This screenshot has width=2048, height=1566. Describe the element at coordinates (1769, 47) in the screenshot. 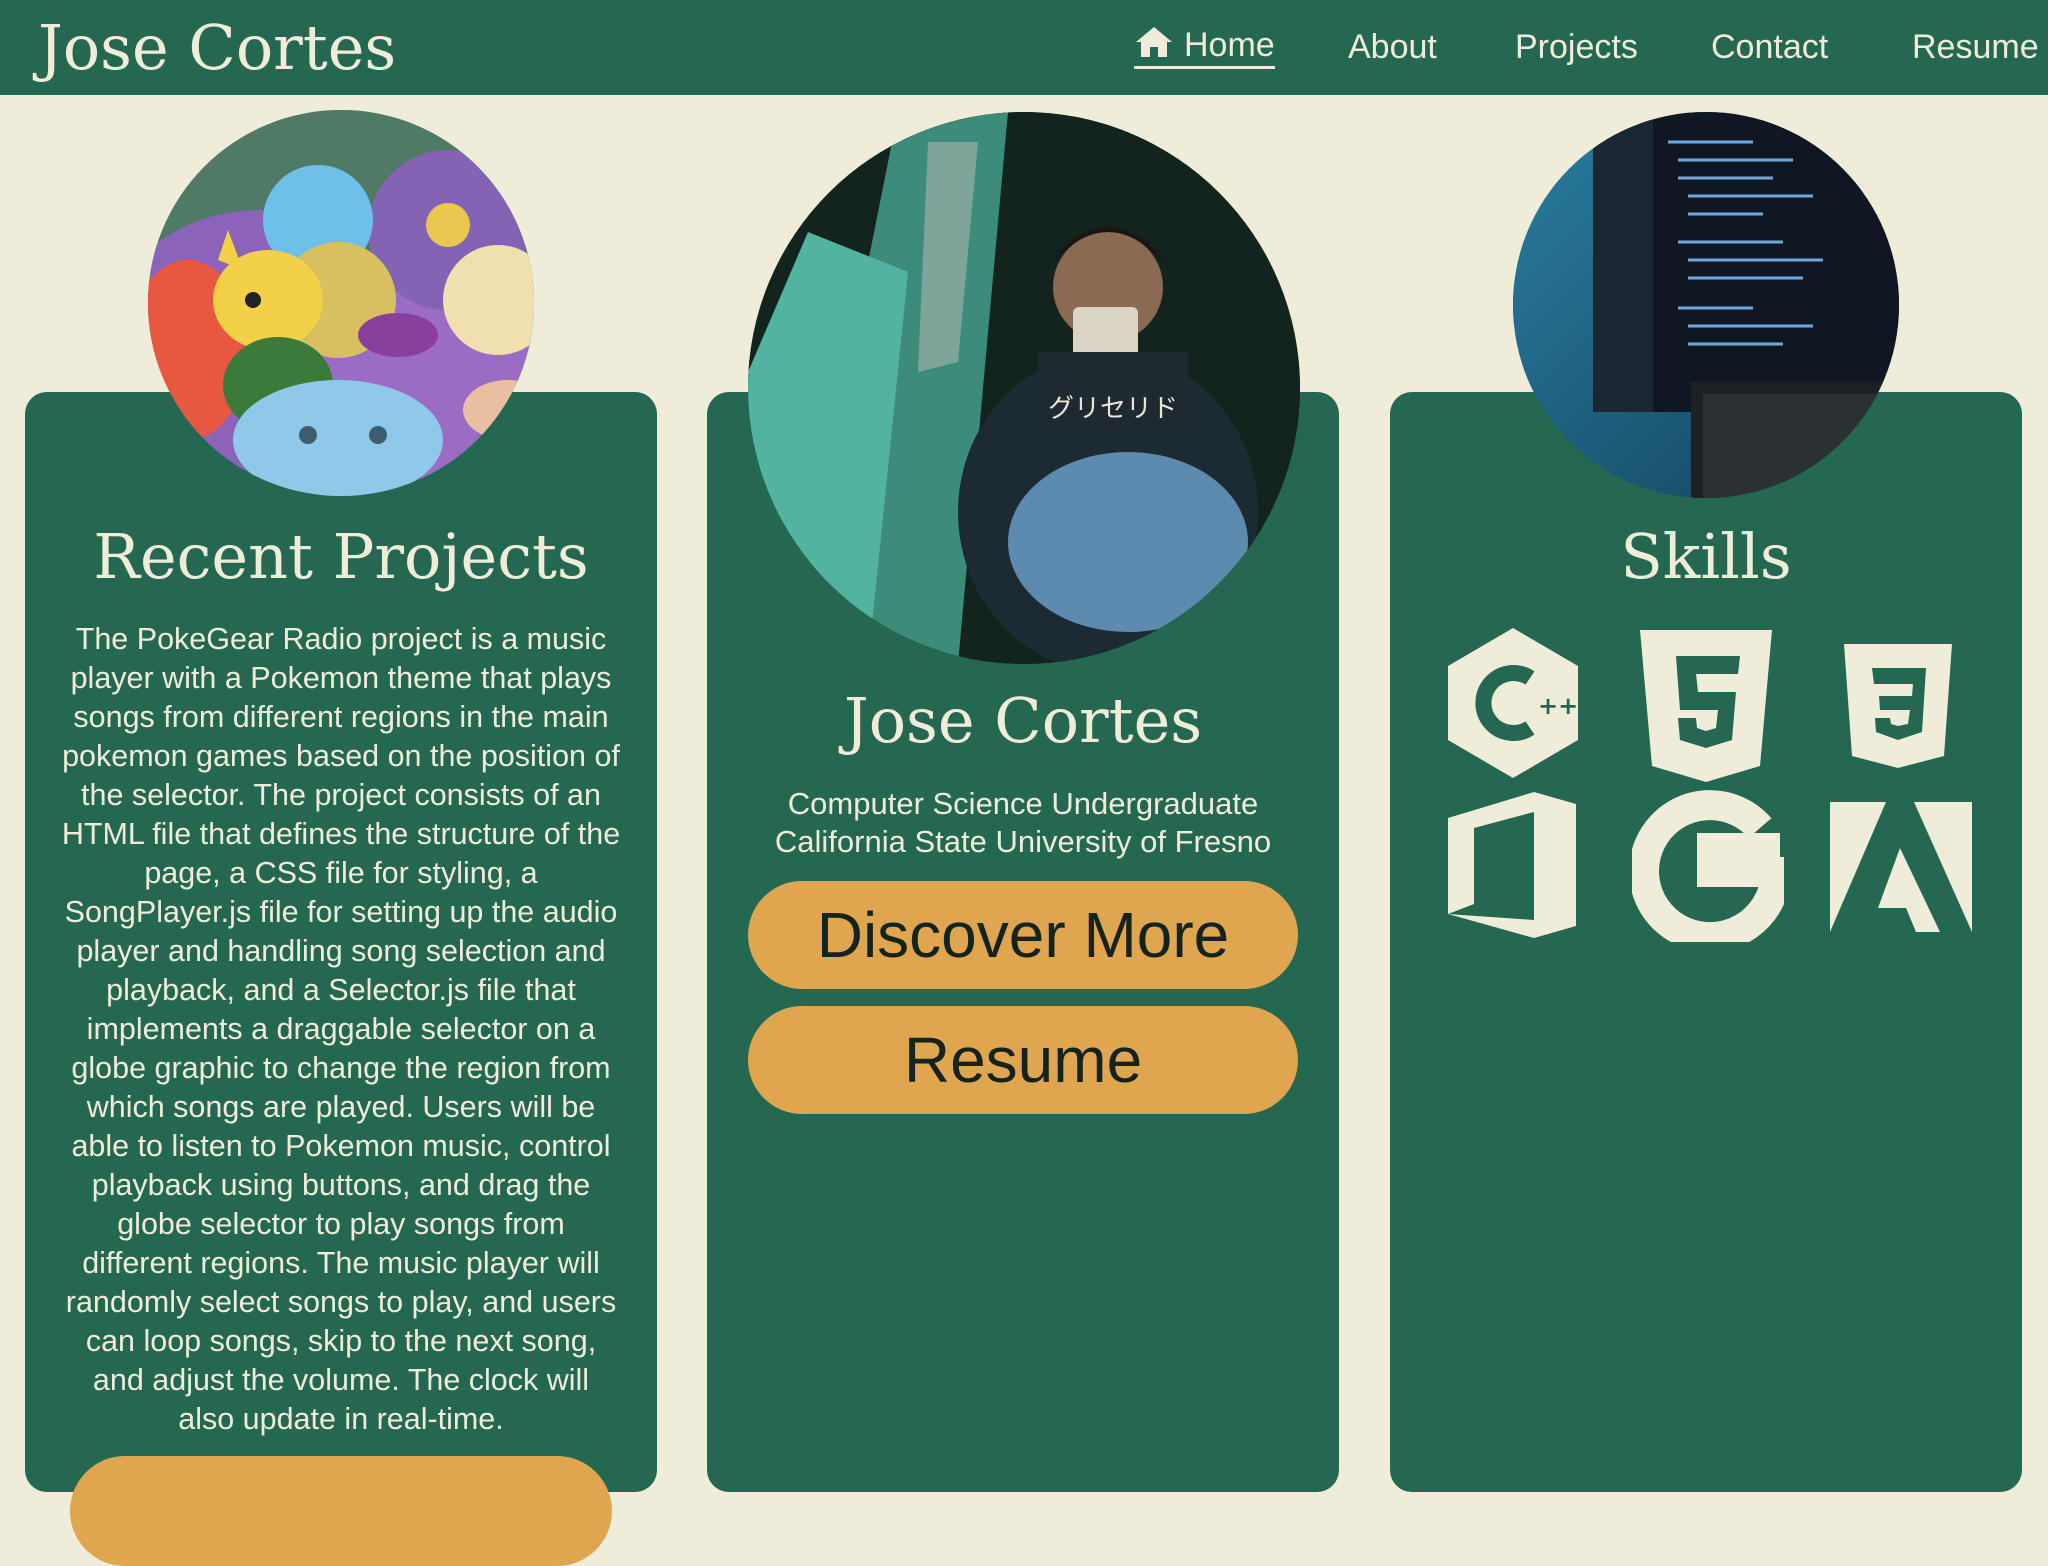

I see `nav-link-contact: Contact` at that location.